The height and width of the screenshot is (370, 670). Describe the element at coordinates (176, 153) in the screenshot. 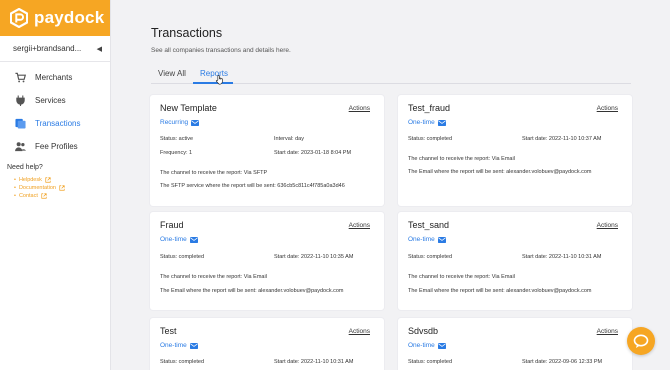

I see `report-frequency: Frequency: 1` at that location.